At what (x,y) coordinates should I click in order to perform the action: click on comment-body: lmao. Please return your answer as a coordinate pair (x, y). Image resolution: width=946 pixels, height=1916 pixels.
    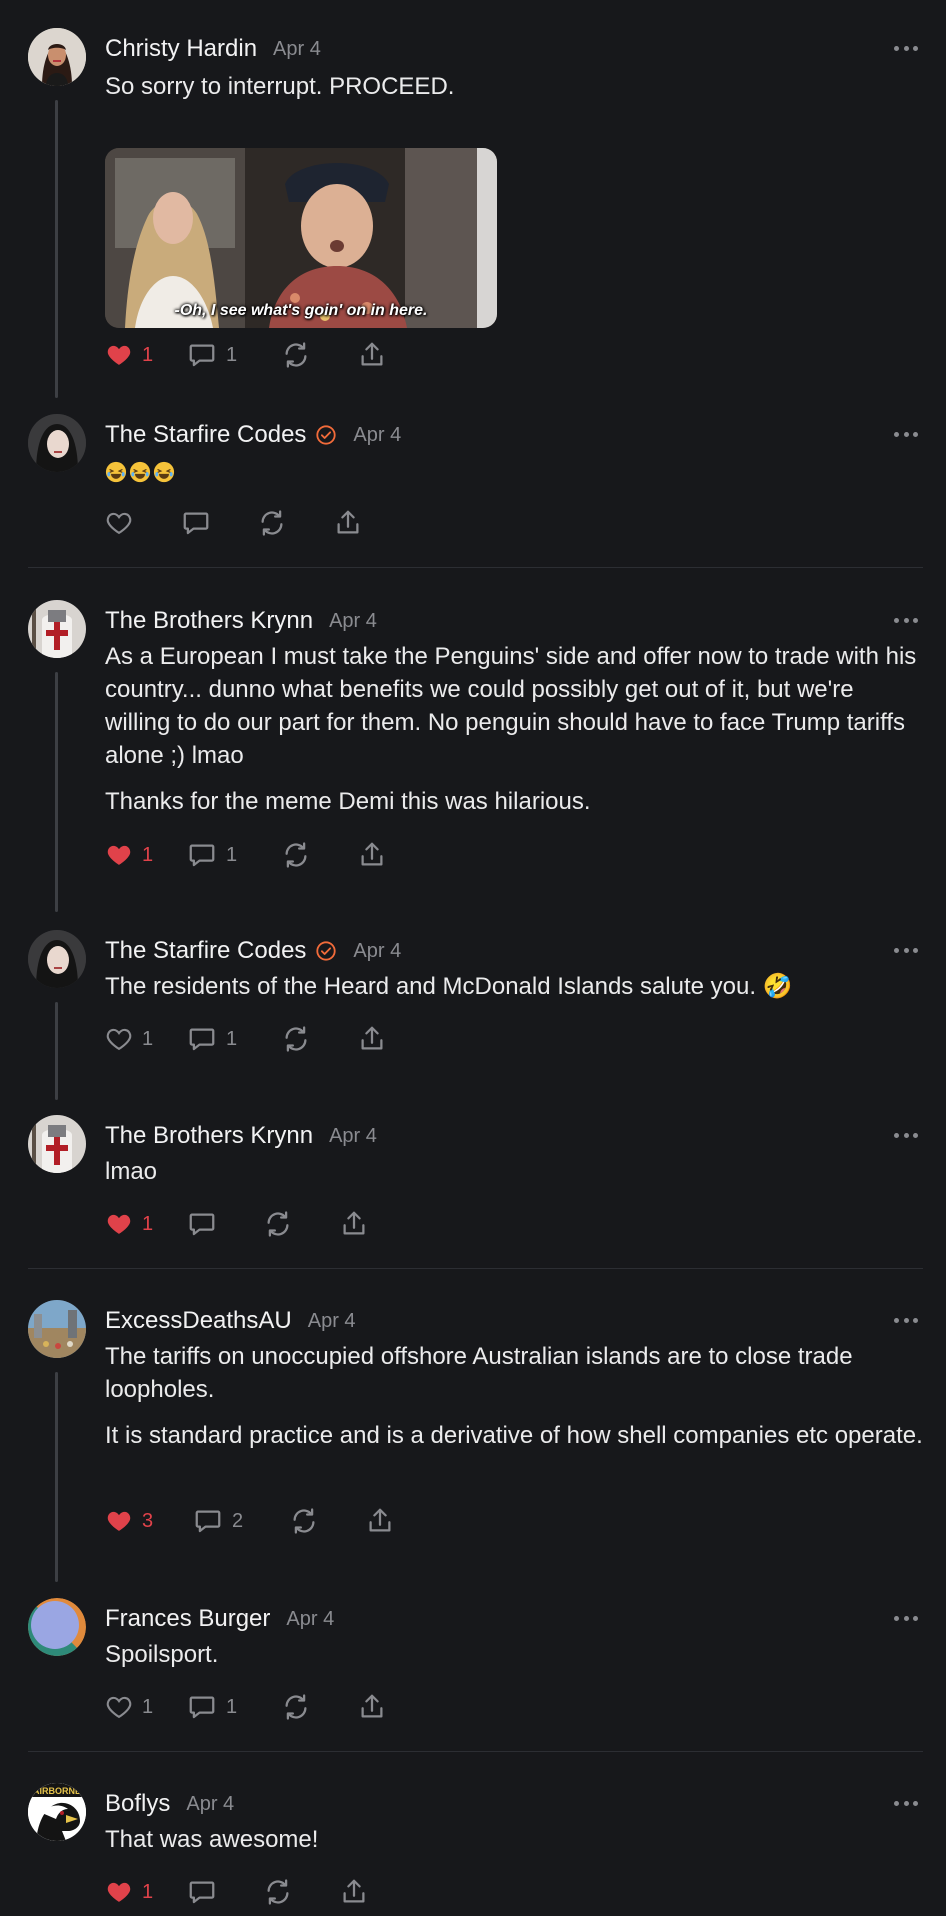
    Looking at the image, I should click on (515, 1178).